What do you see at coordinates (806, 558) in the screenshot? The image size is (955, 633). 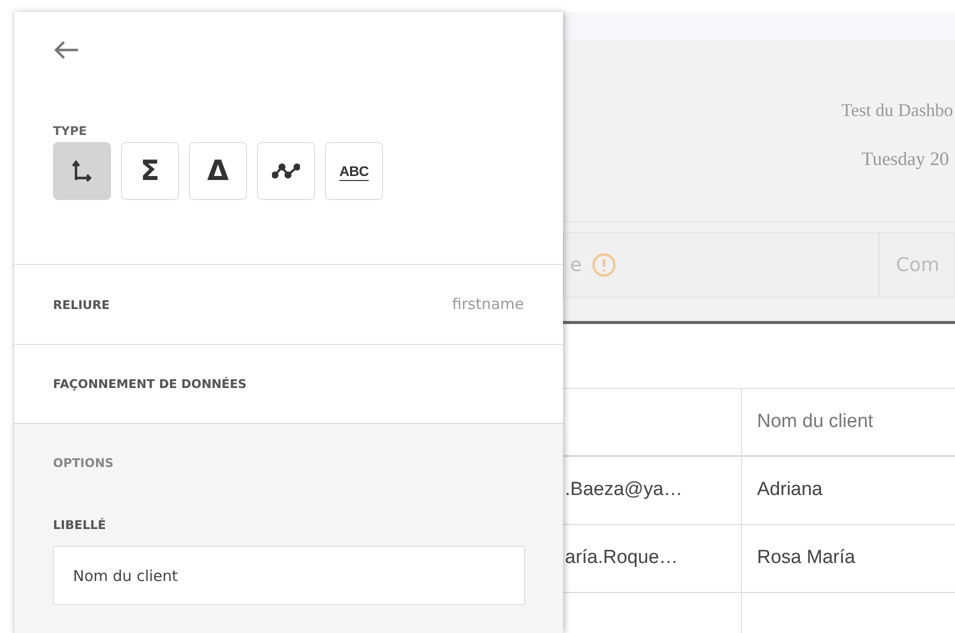 I see `table-cell-text: Rosa María` at bounding box center [806, 558].